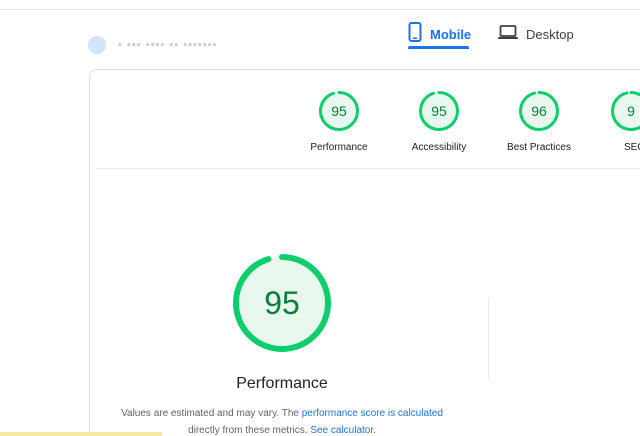 The height and width of the screenshot is (436, 640). What do you see at coordinates (439, 121) in the screenshot?
I see `gauge-accessibility: 95 Accessibility` at bounding box center [439, 121].